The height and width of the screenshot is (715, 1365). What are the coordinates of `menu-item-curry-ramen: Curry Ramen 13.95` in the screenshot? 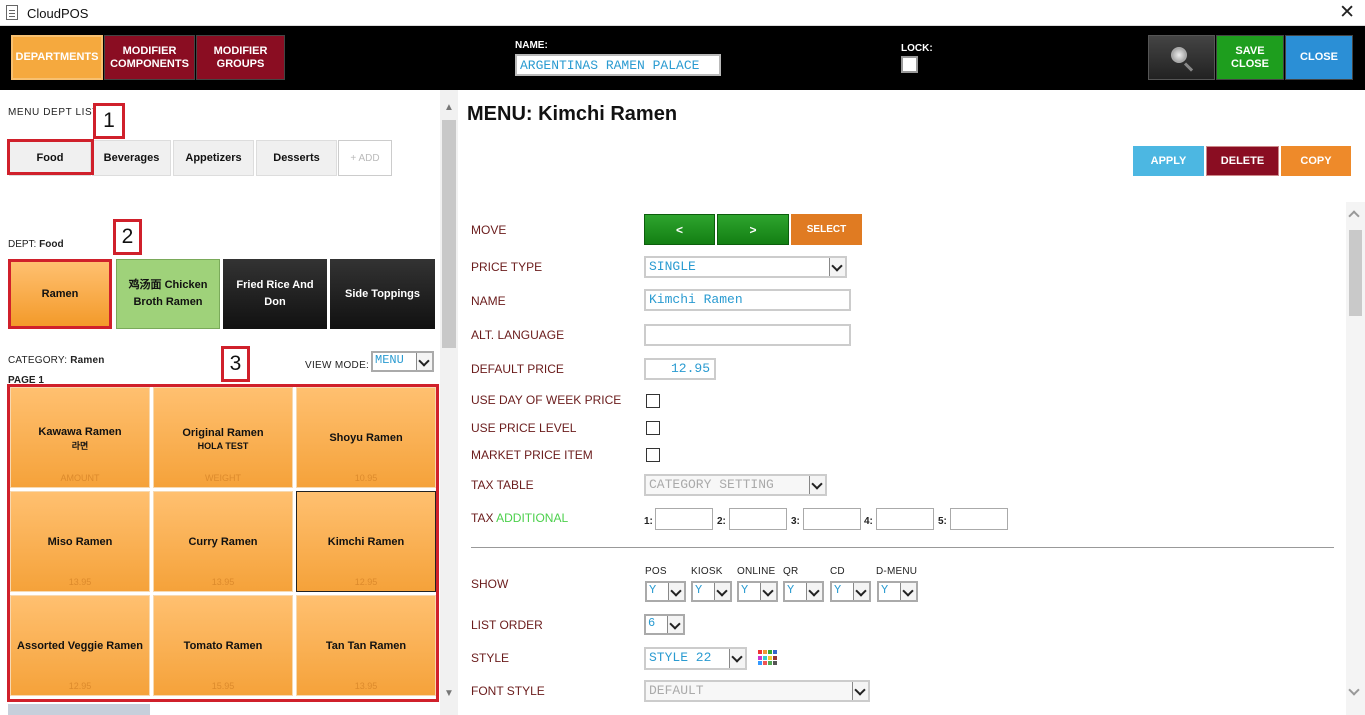 It's located at (223, 541).